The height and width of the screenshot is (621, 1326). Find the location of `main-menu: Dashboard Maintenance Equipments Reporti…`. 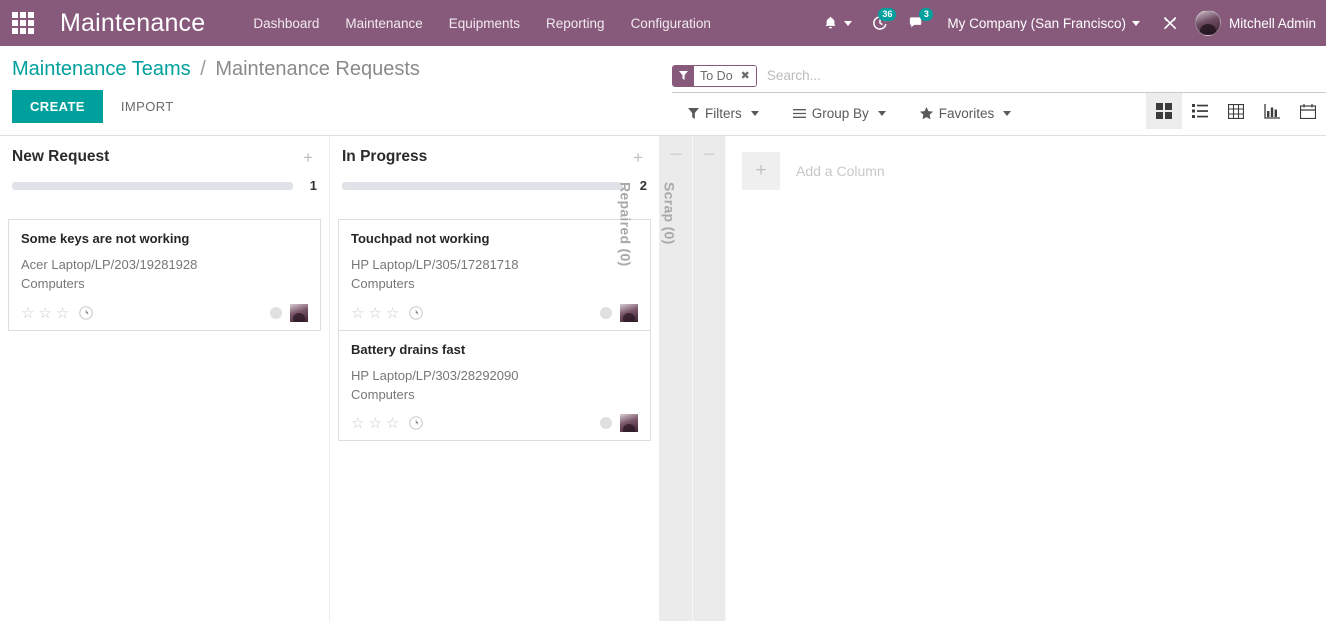

main-menu: Dashboard Maintenance Equipments Reporti… is located at coordinates (482, 23).